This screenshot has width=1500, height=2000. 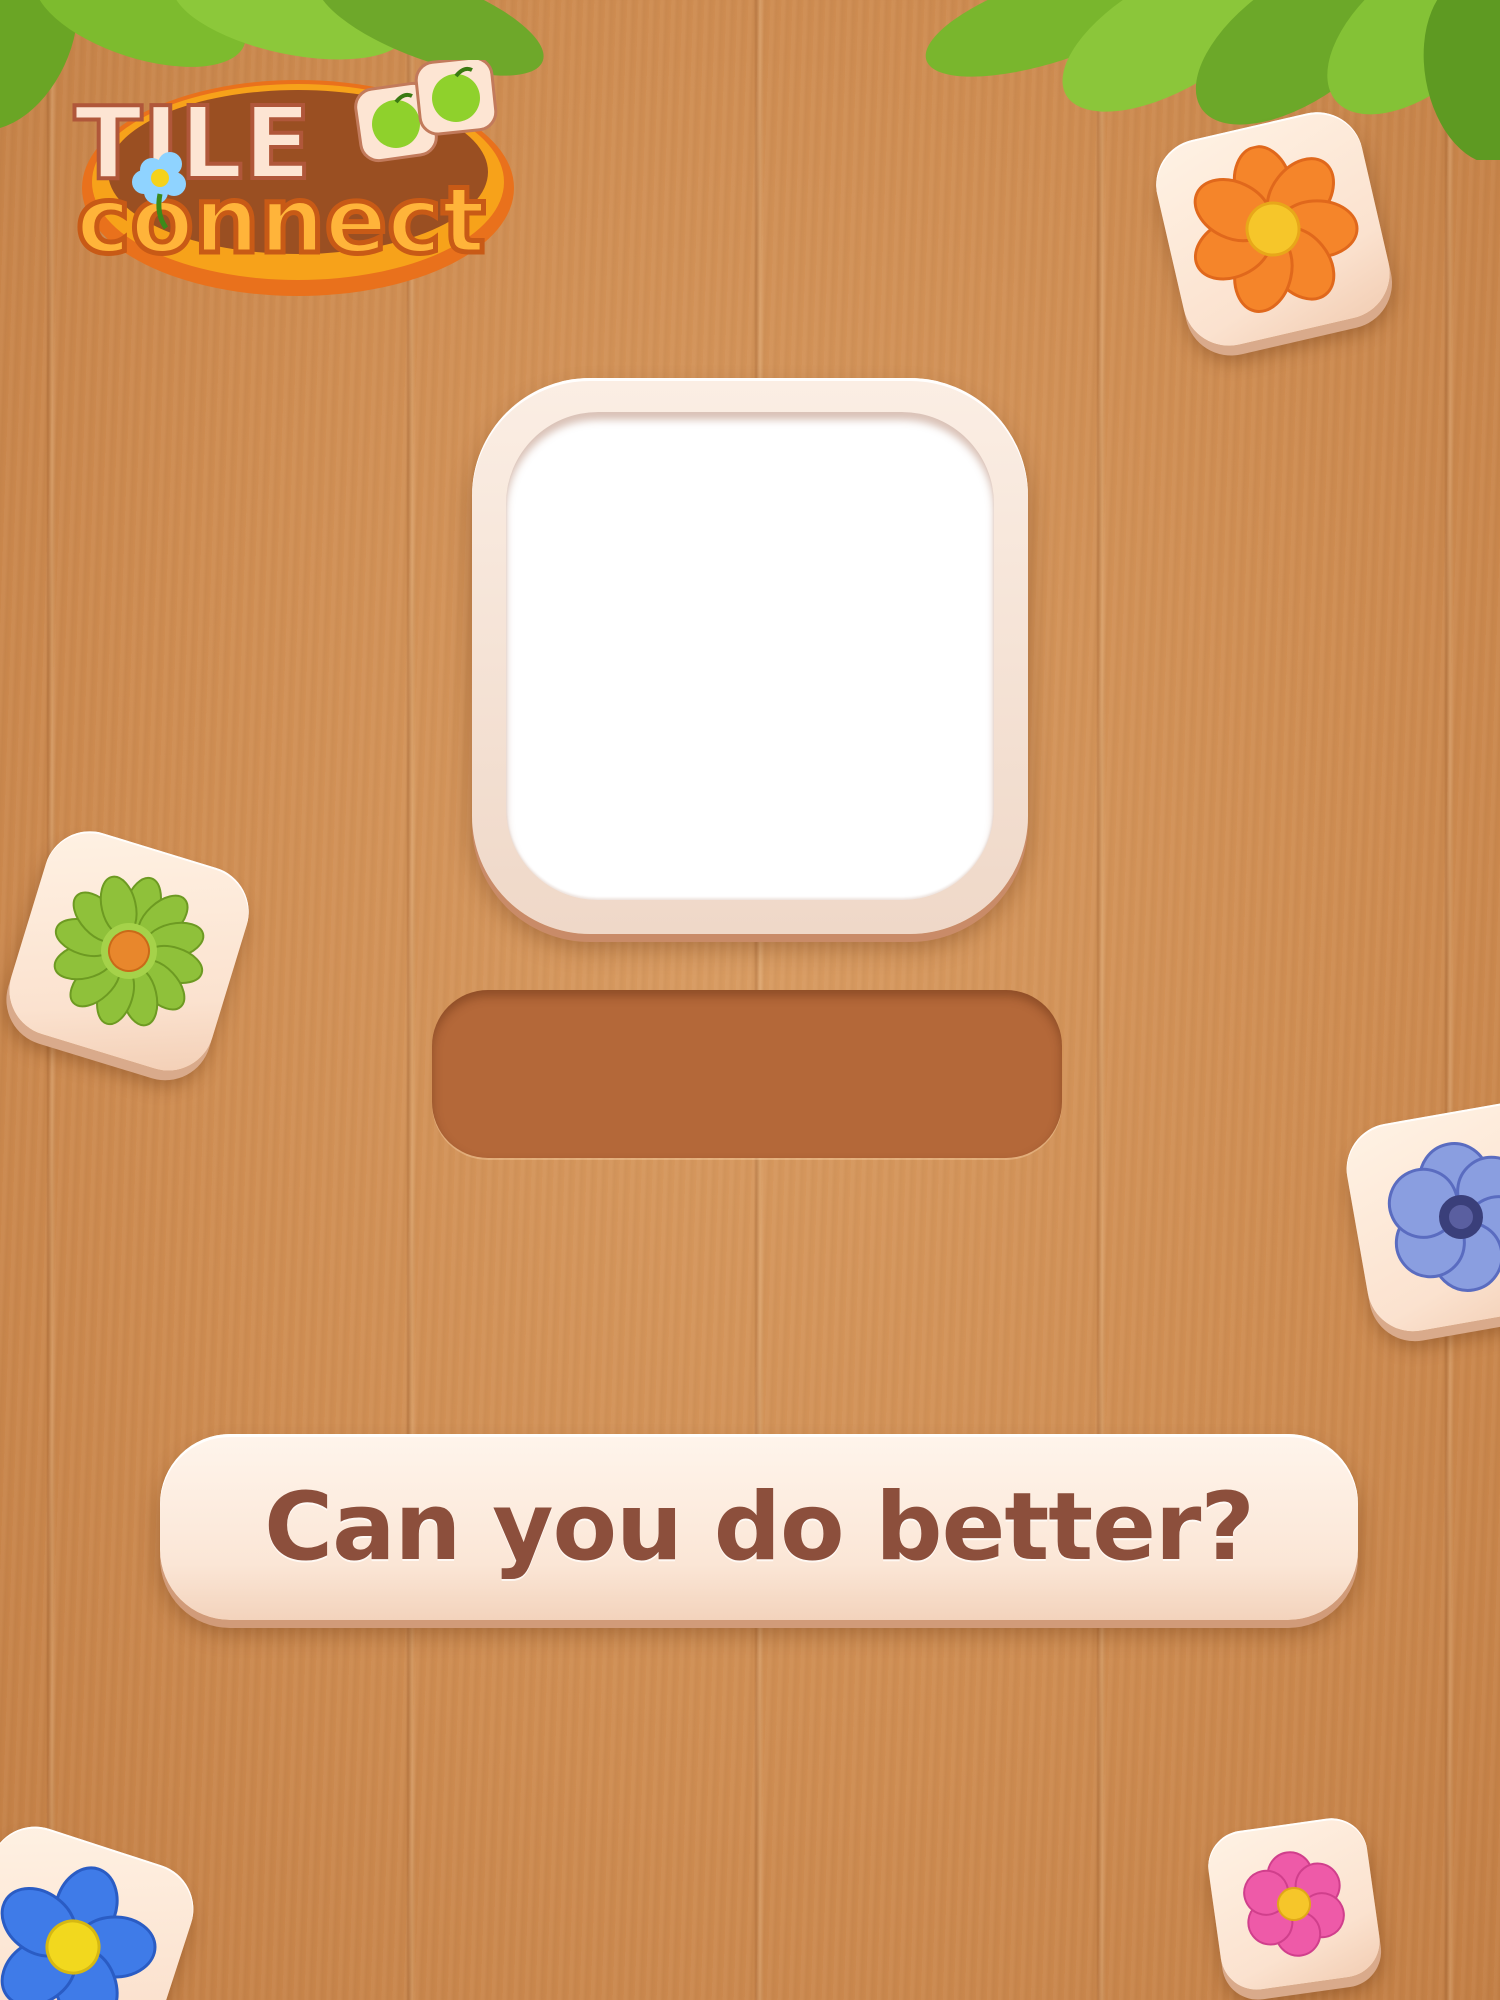 What do you see at coordinates (78, 1933) in the screenshot?
I see `blue-flower-icon` at bounding box center [78, 1933].